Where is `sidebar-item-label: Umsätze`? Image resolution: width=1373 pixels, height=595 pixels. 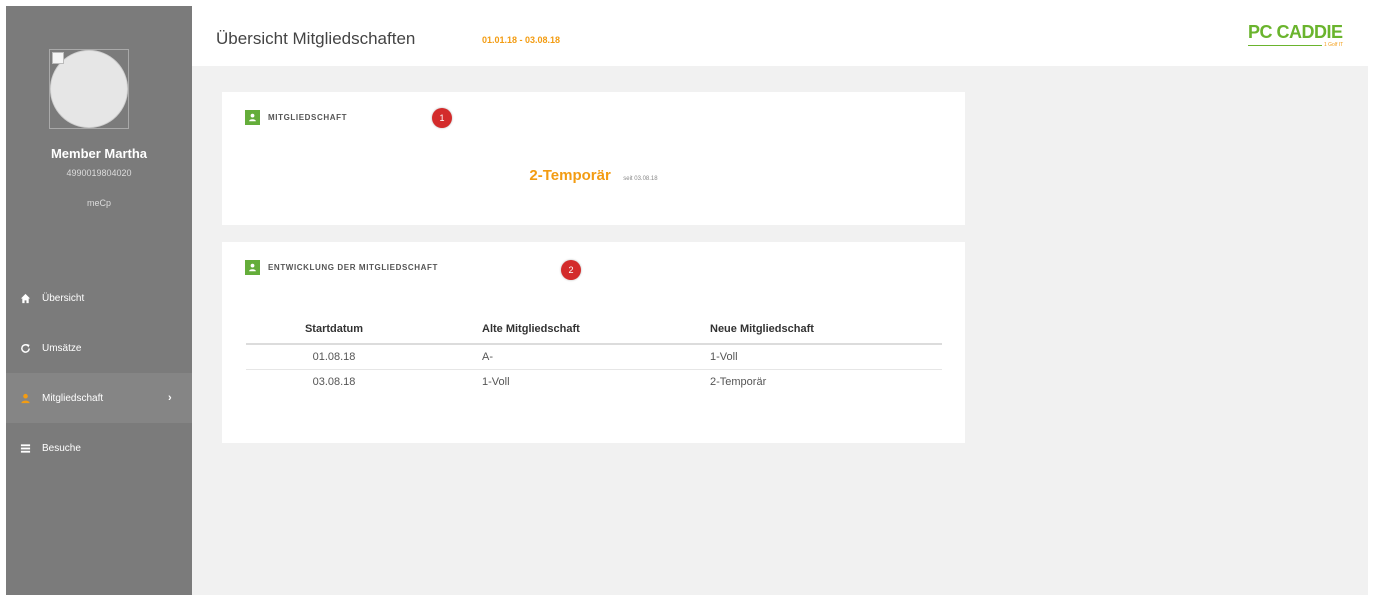
sidebar-item-label: Umsätze is located at coordinates (62, 348).